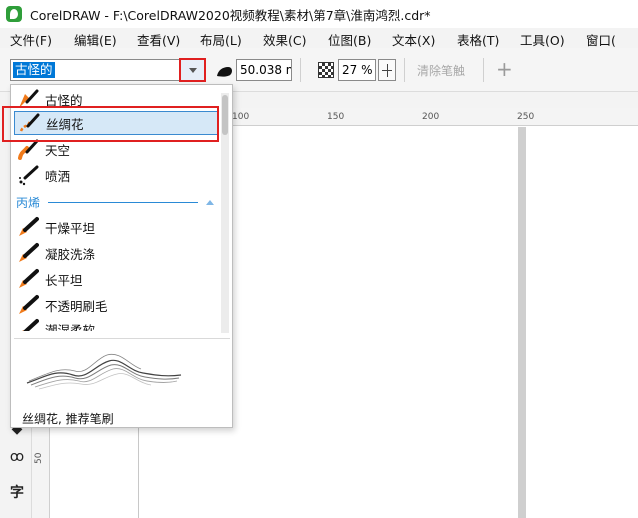 This screenshot has width=638, height=518. I want to click on spiral-tool-icon: ꝏ, so click(17, 457).